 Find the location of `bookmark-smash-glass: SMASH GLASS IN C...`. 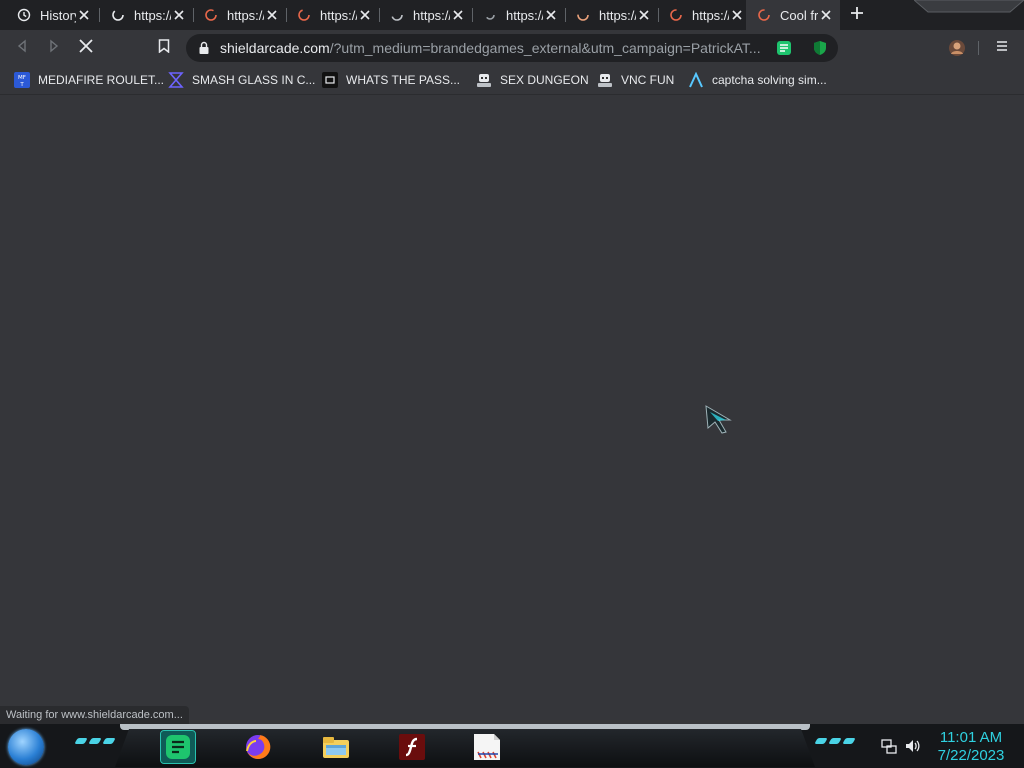

bookmark-smash-glass: SMASH GLASS IN C... is located at coordinates (241, 80).